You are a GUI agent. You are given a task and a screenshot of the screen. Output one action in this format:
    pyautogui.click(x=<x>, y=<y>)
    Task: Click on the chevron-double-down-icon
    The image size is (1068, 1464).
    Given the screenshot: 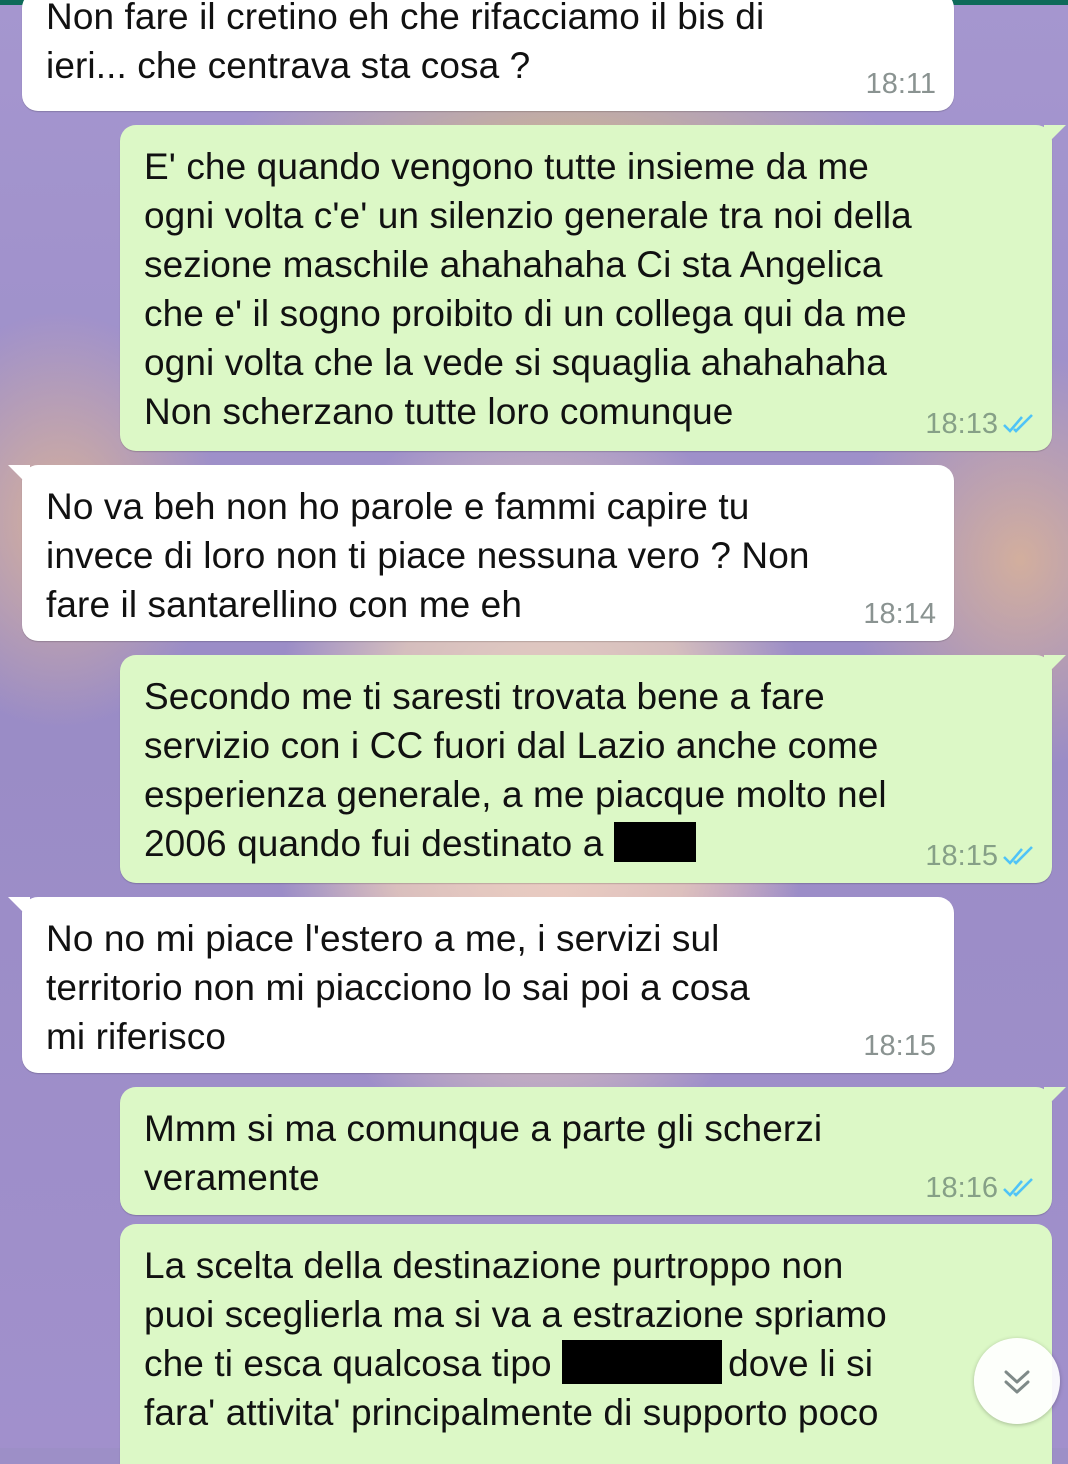 What is the action you would take?
    pyautogui.click(x=1017, y=1382)
    